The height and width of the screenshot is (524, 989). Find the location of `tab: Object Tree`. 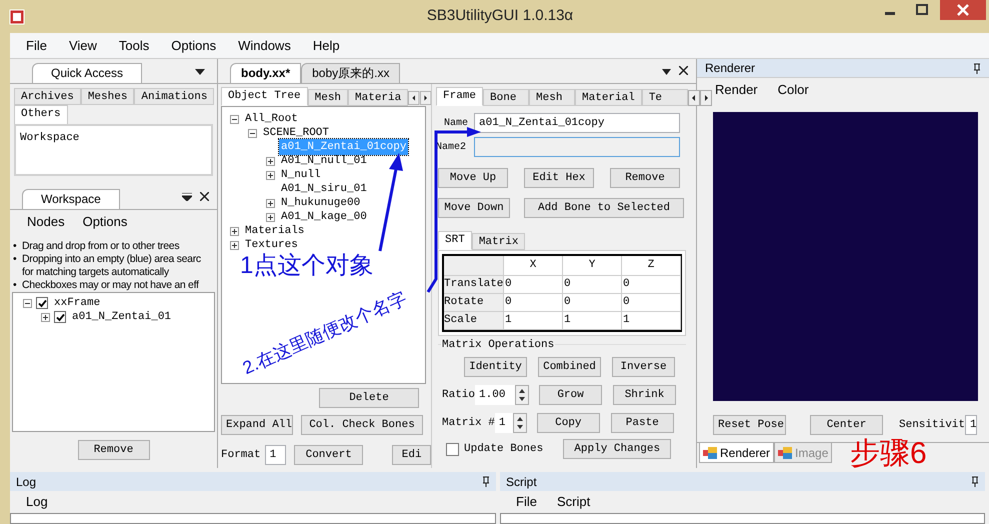

tab: Object Tree is located at coordinates (264, 96).